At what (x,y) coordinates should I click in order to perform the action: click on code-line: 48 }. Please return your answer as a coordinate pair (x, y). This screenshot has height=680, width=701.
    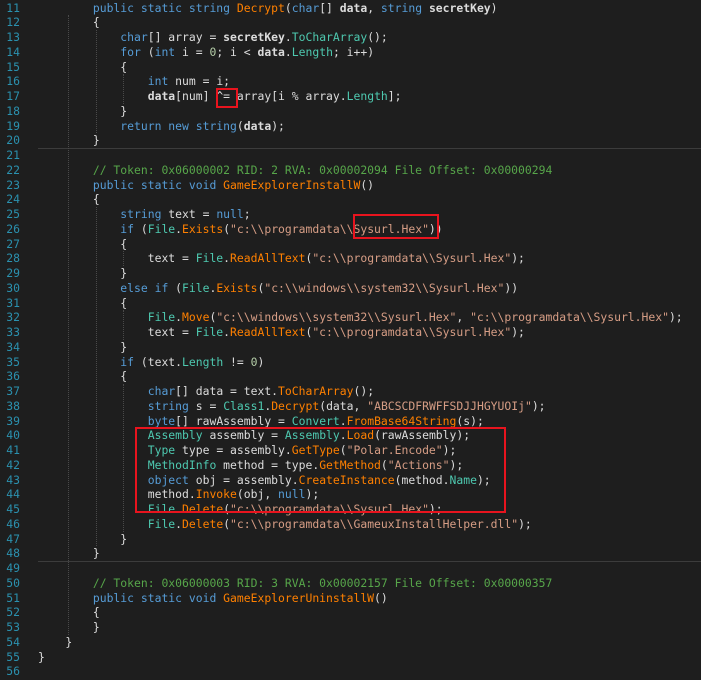
    Looking at the image, I should click on (350, 553).